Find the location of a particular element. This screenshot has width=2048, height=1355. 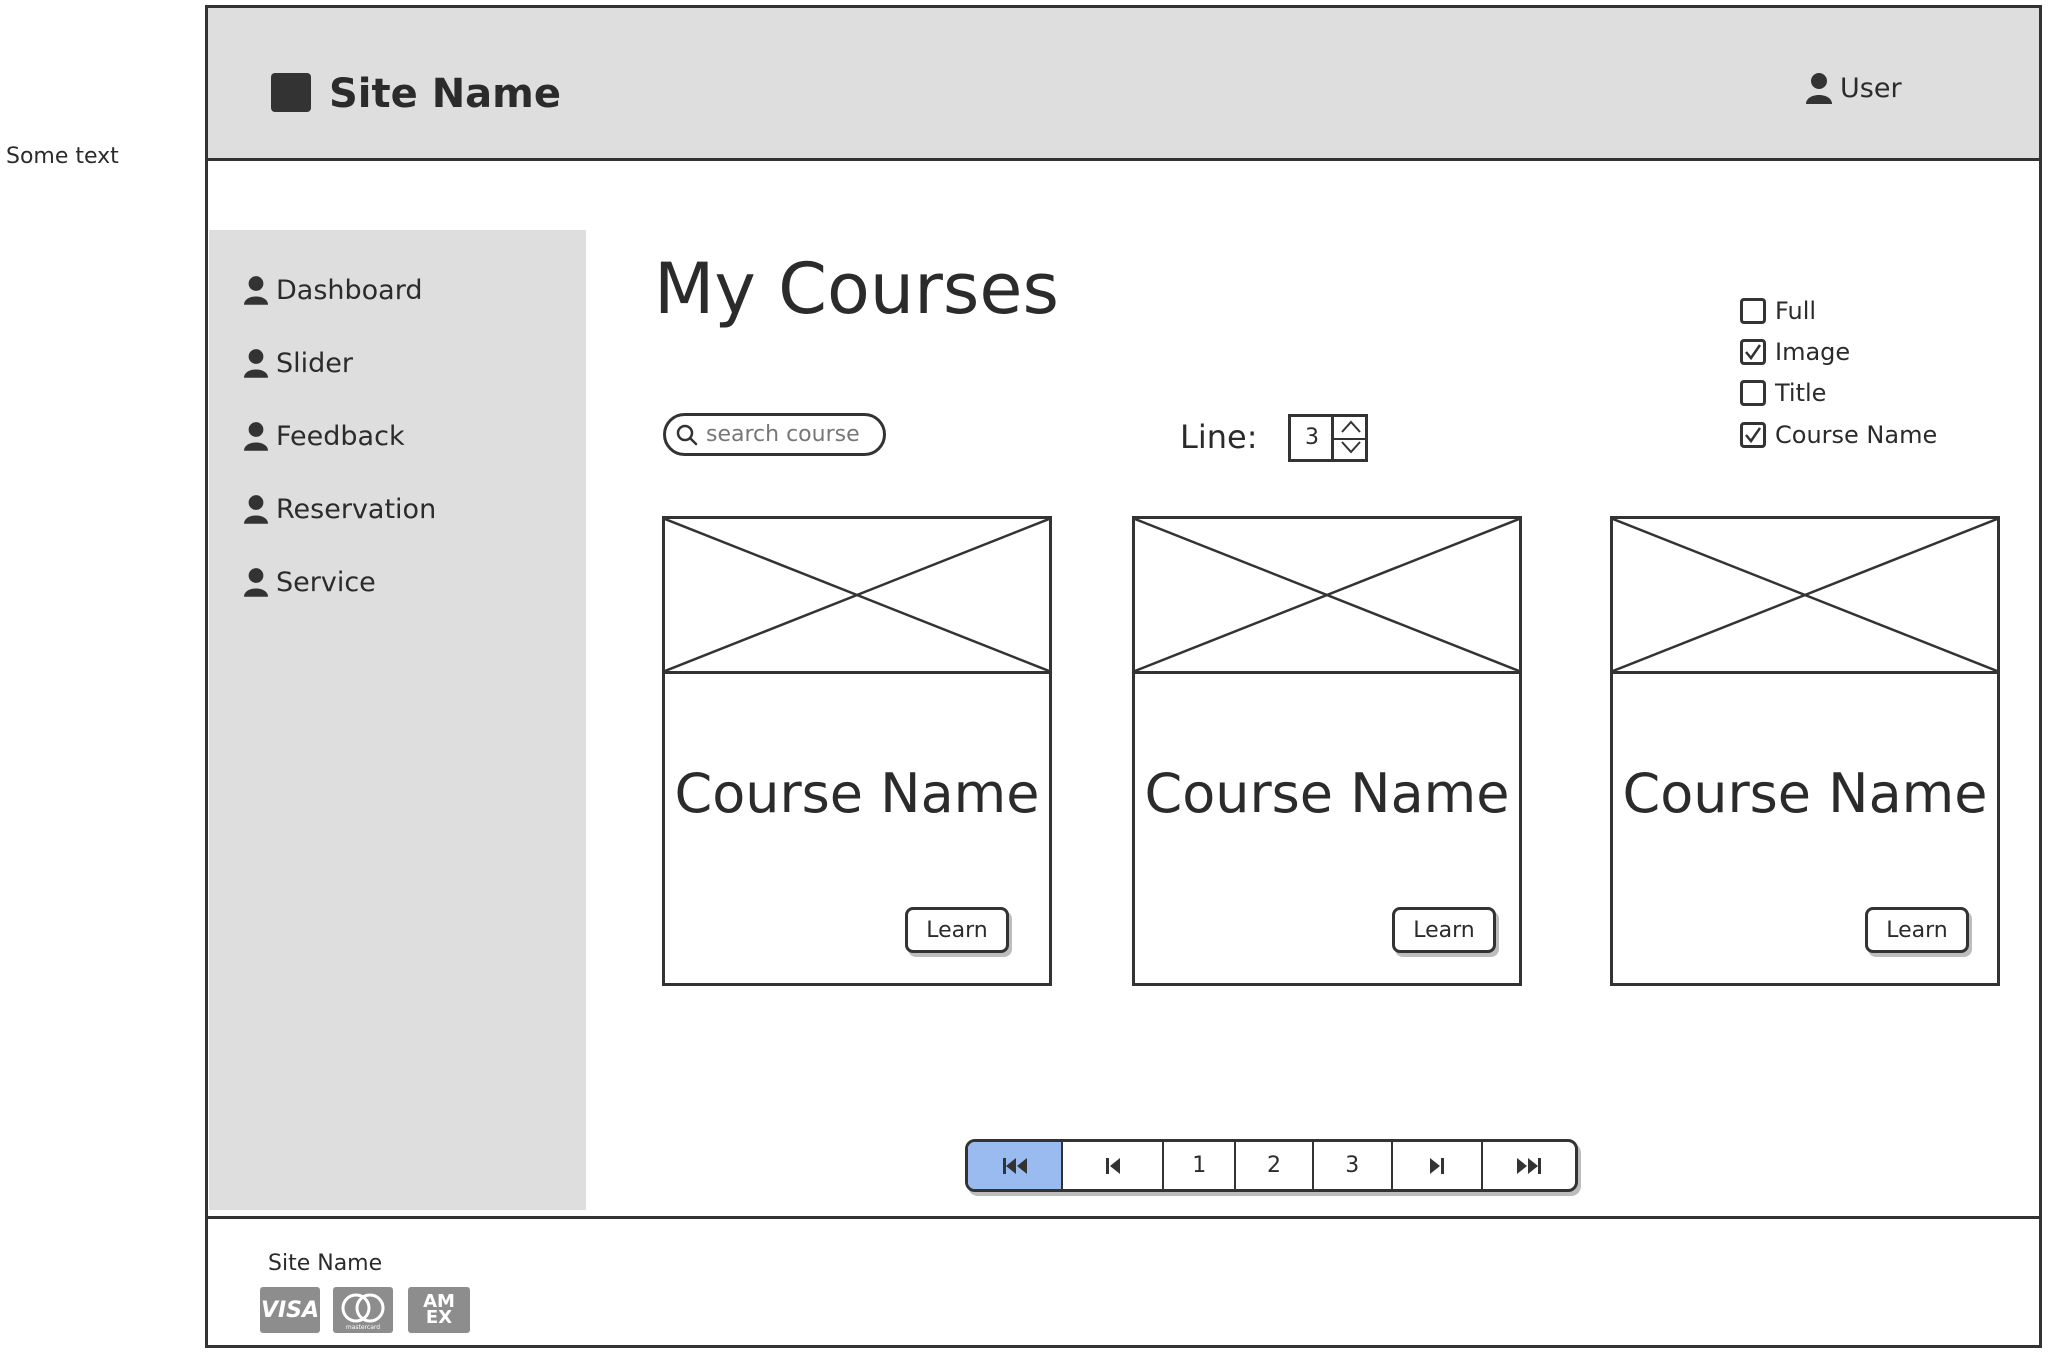

option-label: Full is located at coordinates (1796, 311).